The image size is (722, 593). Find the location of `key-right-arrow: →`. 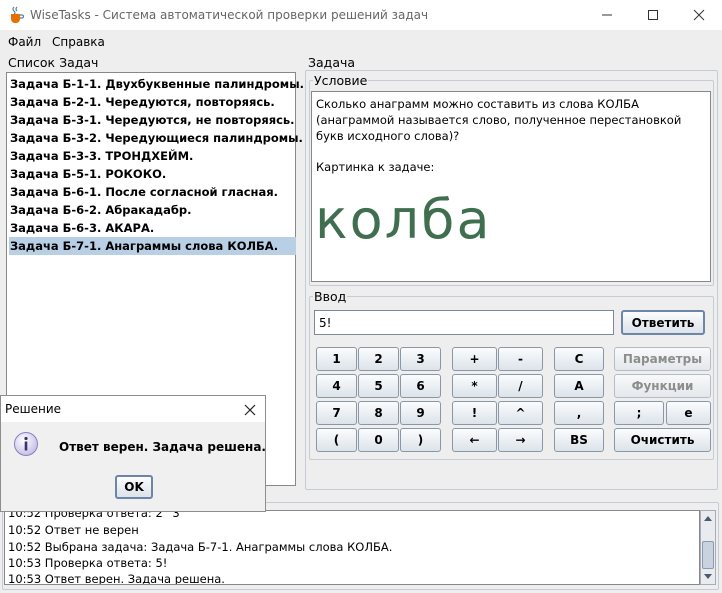

key-right-arrow: → is located at coordinates (520, 440).